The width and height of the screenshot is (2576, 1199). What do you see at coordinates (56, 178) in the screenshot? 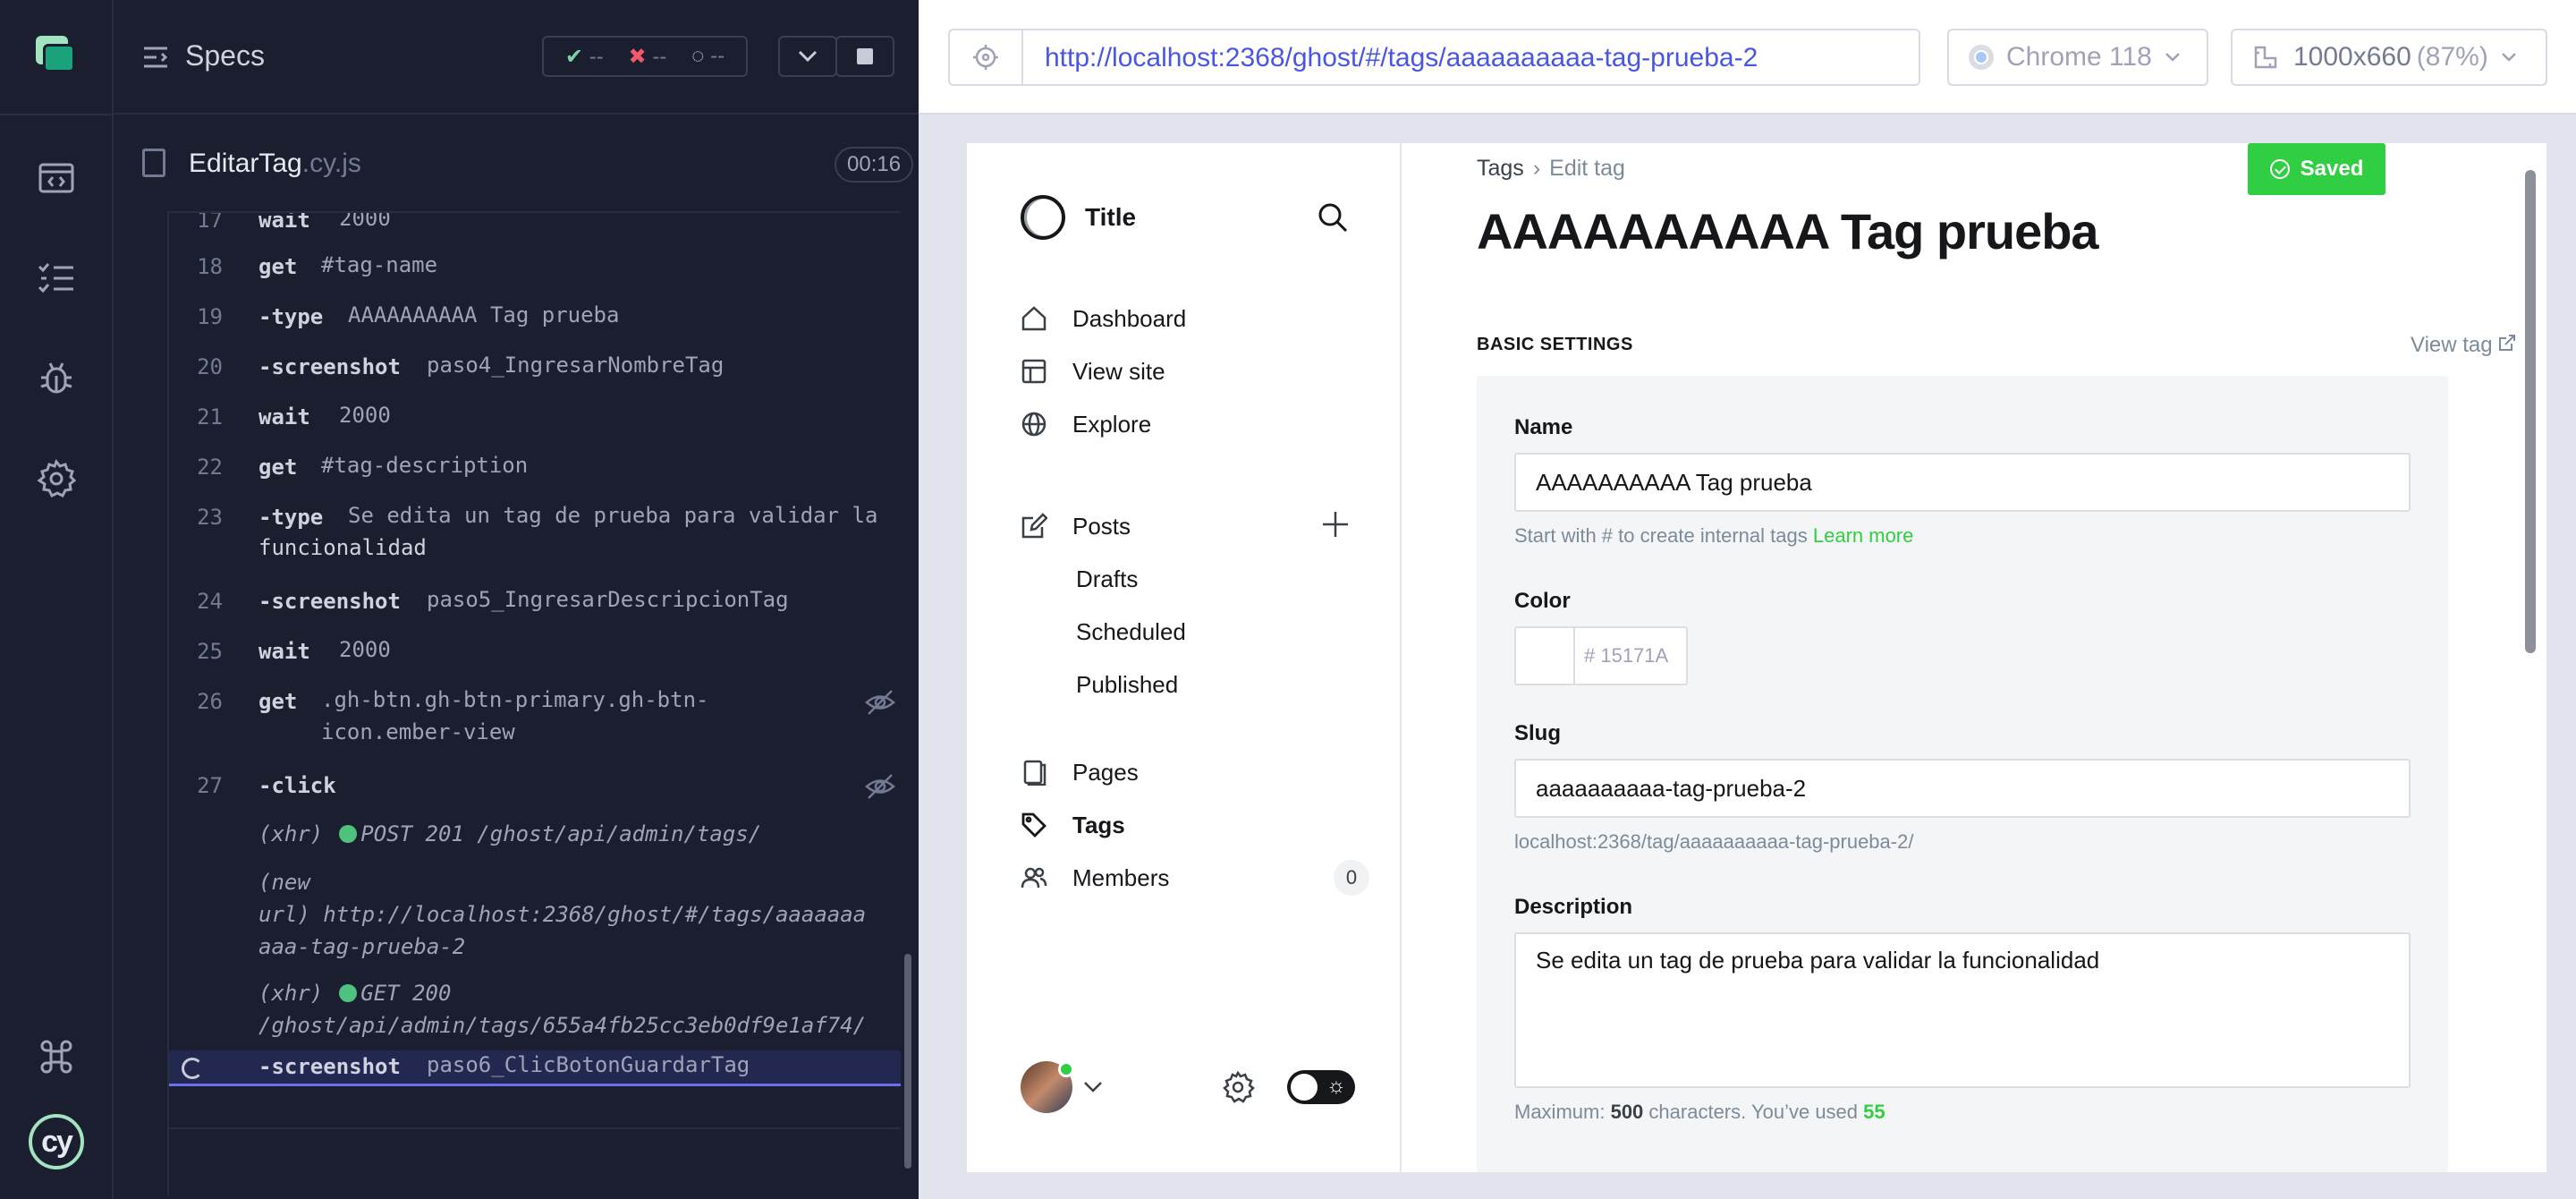
I see `specs-nav-icon` at bounding box center [56, 178].